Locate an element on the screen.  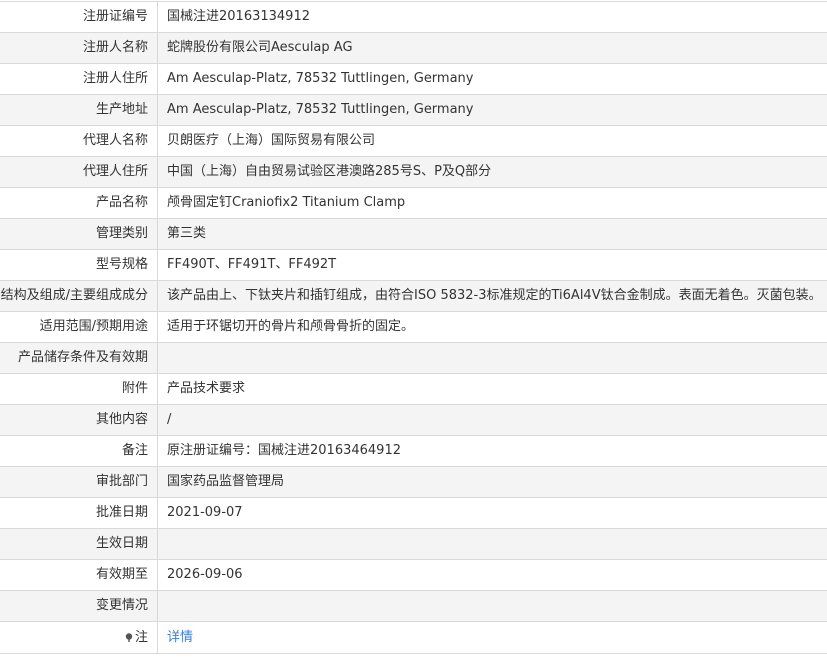
row-value: / is located at coordinates (169, 419).